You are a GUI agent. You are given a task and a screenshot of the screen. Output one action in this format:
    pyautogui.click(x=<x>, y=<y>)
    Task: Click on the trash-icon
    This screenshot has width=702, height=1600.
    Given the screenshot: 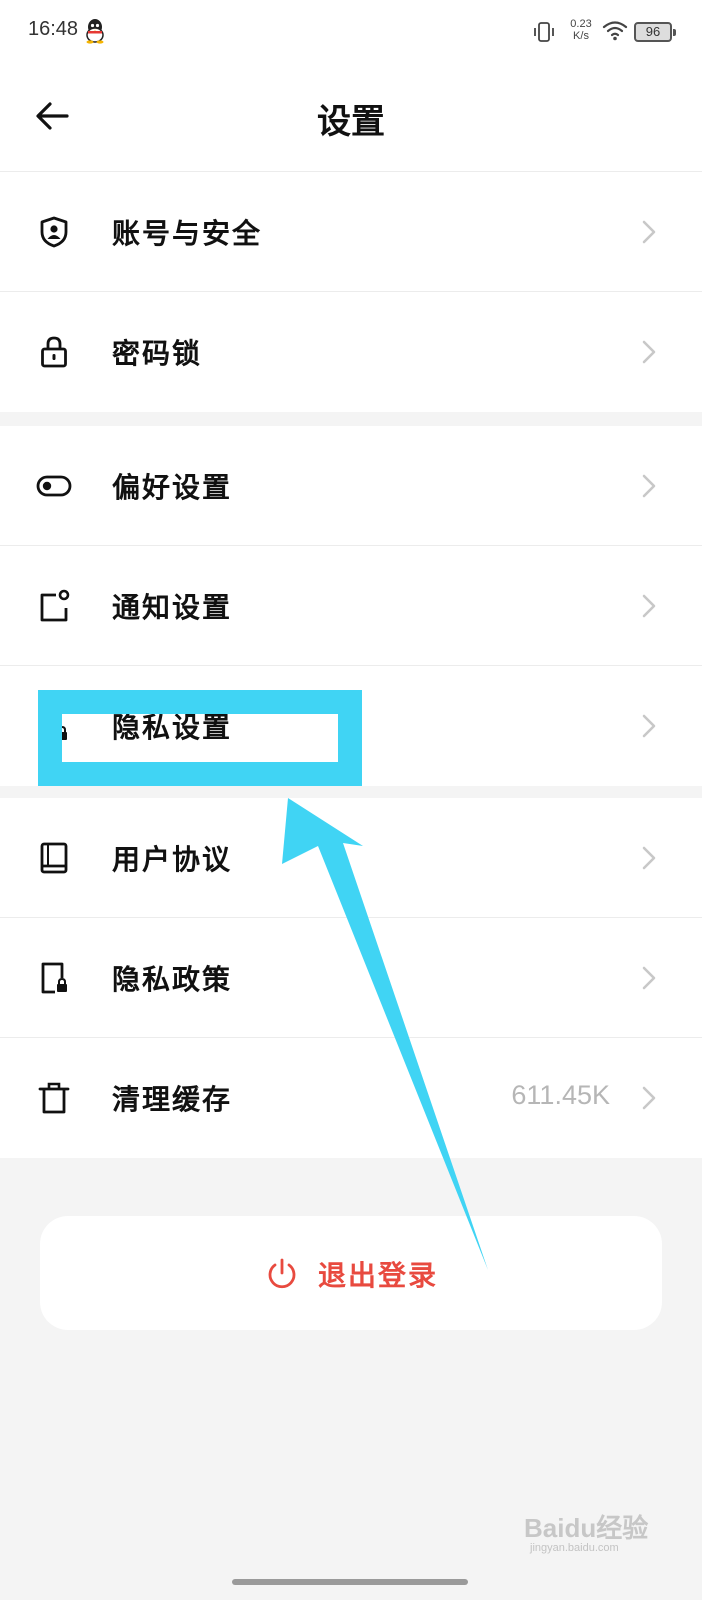 What is the action you would take?
    pyautogui.click(x=54, y=1098)
    